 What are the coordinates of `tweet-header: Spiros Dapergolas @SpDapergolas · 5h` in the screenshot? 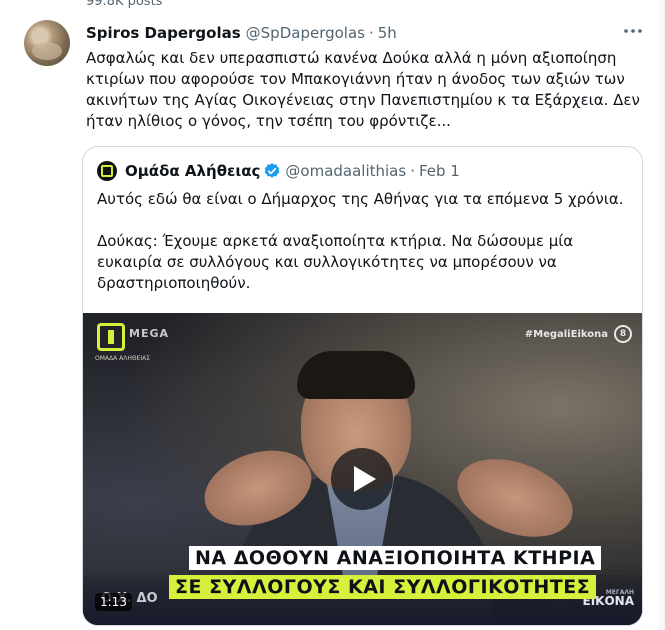 It's located at (241, 33).